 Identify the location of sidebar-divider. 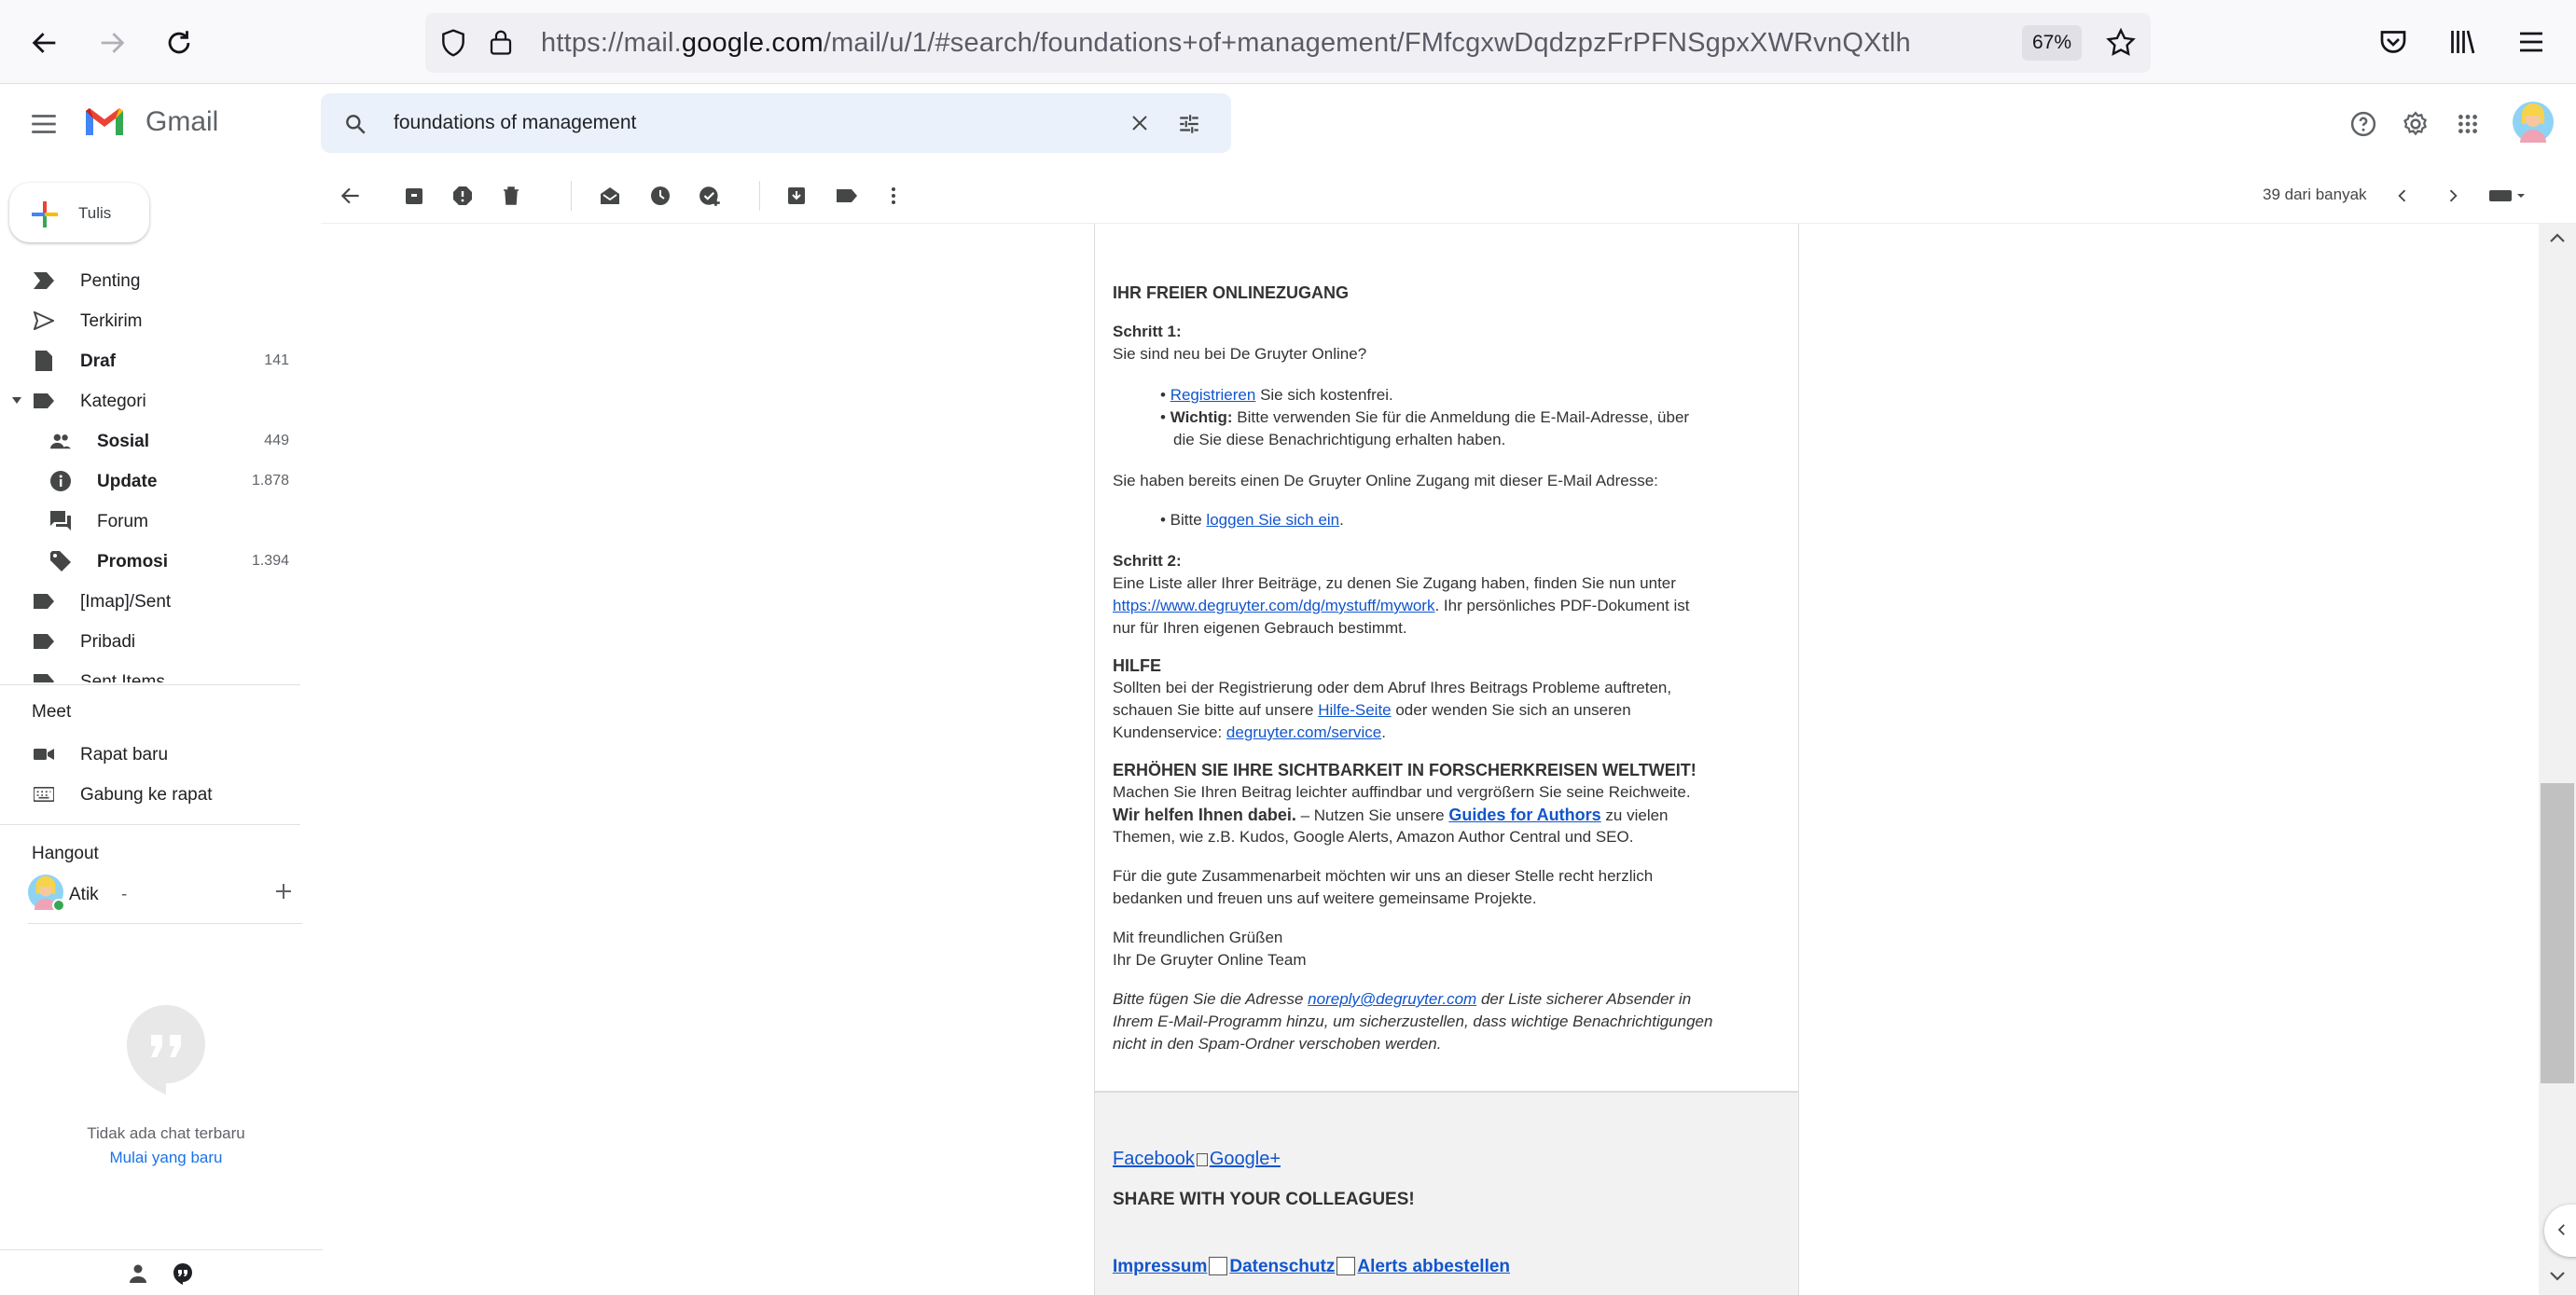
(165, 923).